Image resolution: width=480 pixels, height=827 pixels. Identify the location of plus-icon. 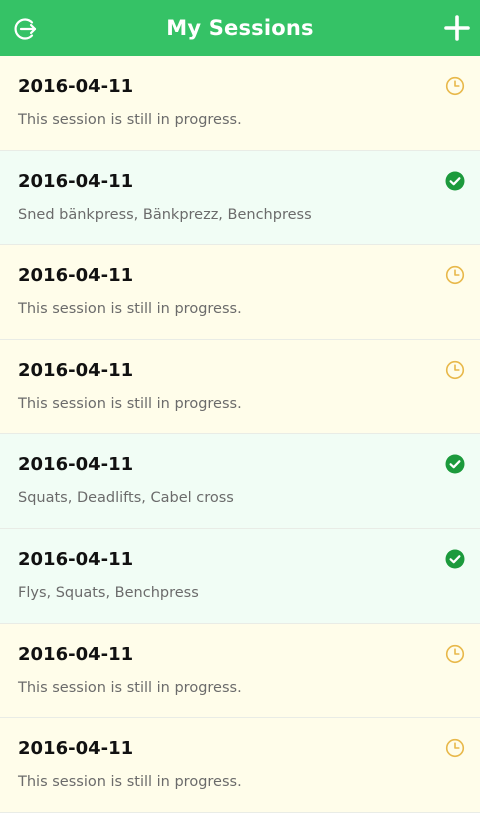
(457, 28).